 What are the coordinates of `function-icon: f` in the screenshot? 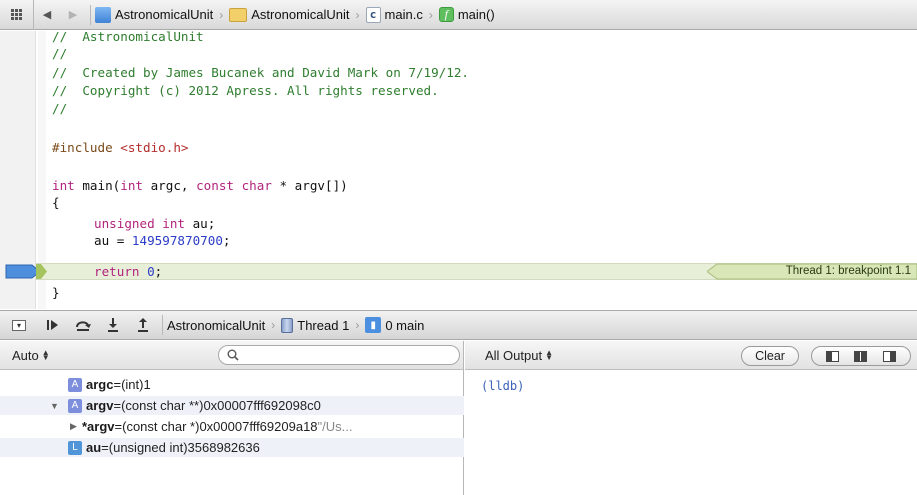 It's located at (446, 14).